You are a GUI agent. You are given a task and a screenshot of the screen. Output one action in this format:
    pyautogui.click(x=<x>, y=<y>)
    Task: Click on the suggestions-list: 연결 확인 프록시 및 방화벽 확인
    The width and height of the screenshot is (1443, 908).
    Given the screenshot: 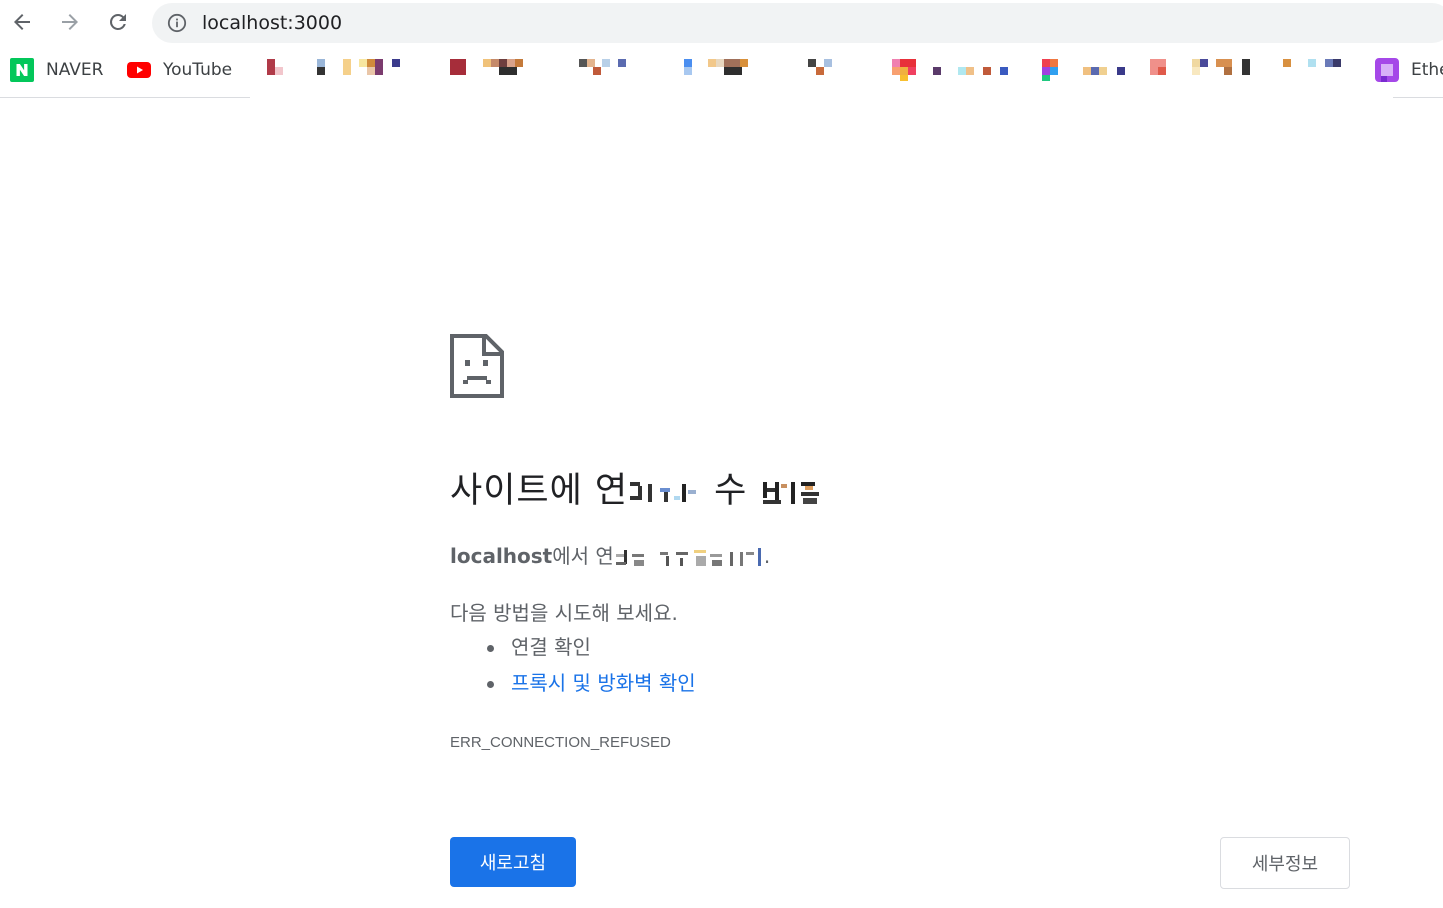 What is the action you would take?
    pyautogui.click(x=589, y=669)
    